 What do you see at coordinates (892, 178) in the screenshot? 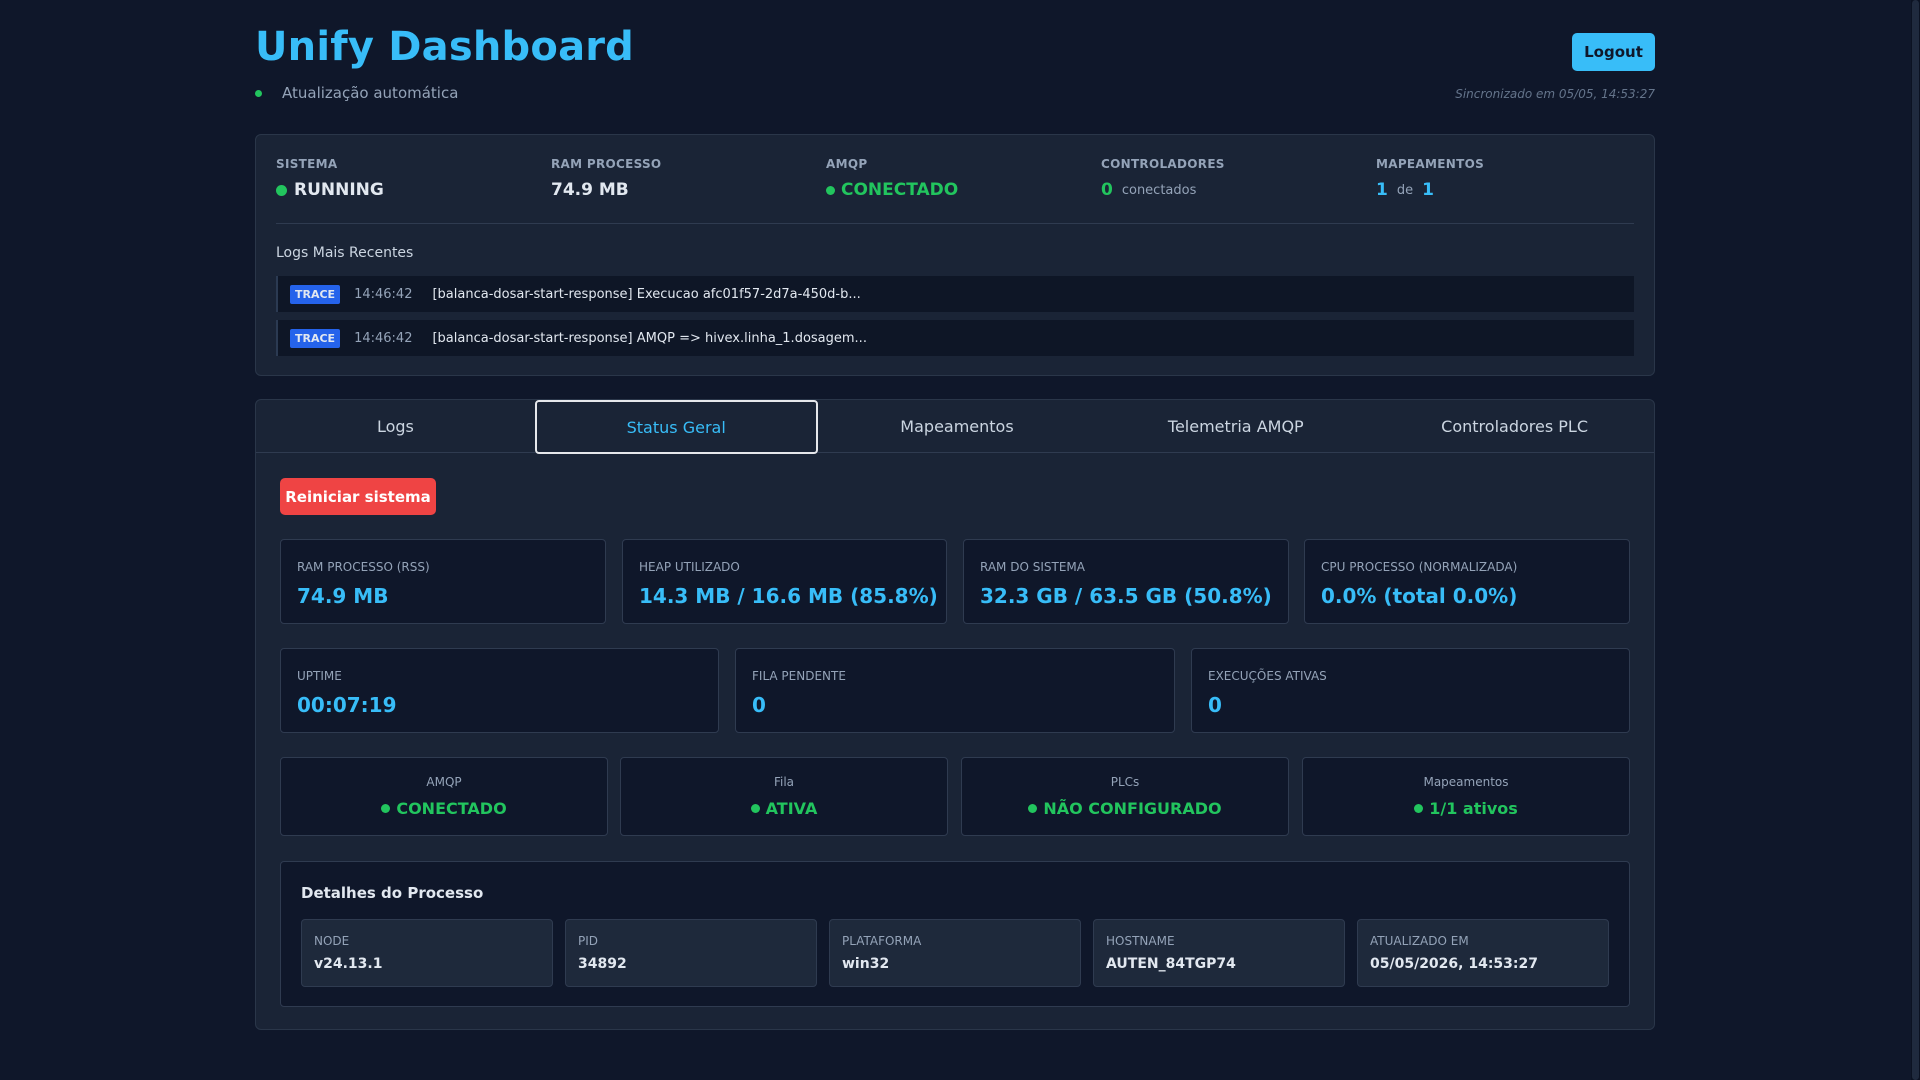
I see `metric-amqp: AMQP CONECTADO` at bounding box center [892, 178].